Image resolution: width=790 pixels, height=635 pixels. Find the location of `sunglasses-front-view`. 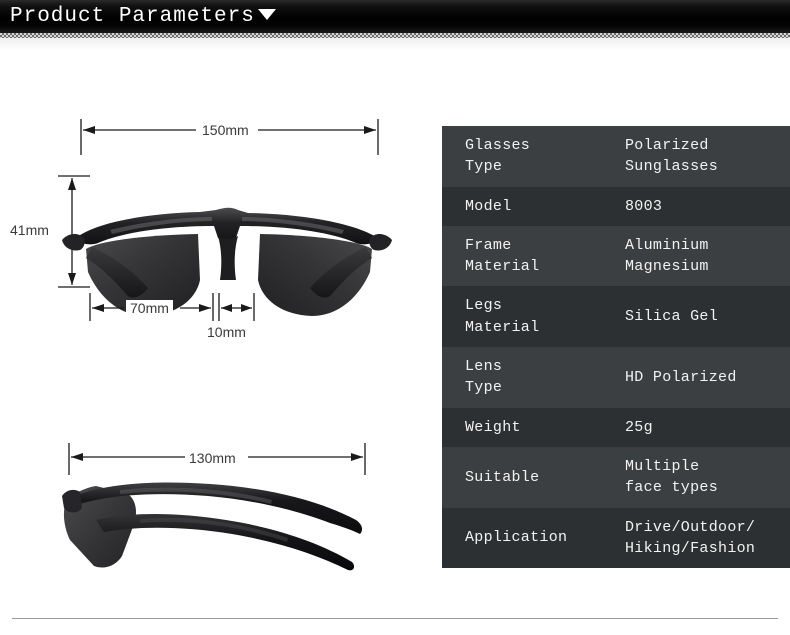

sunglasses-front-view is located at coordinates (225, 220).